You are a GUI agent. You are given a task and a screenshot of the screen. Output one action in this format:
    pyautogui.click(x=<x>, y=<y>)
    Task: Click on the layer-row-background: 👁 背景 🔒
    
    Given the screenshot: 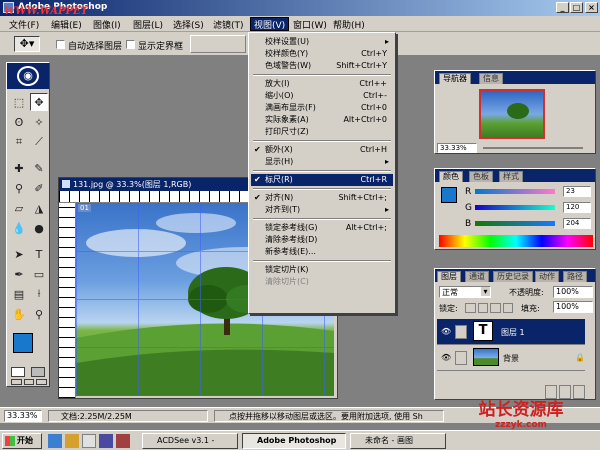 What is the action you would take?
    pyautogui.click(x=511, y=358)
    